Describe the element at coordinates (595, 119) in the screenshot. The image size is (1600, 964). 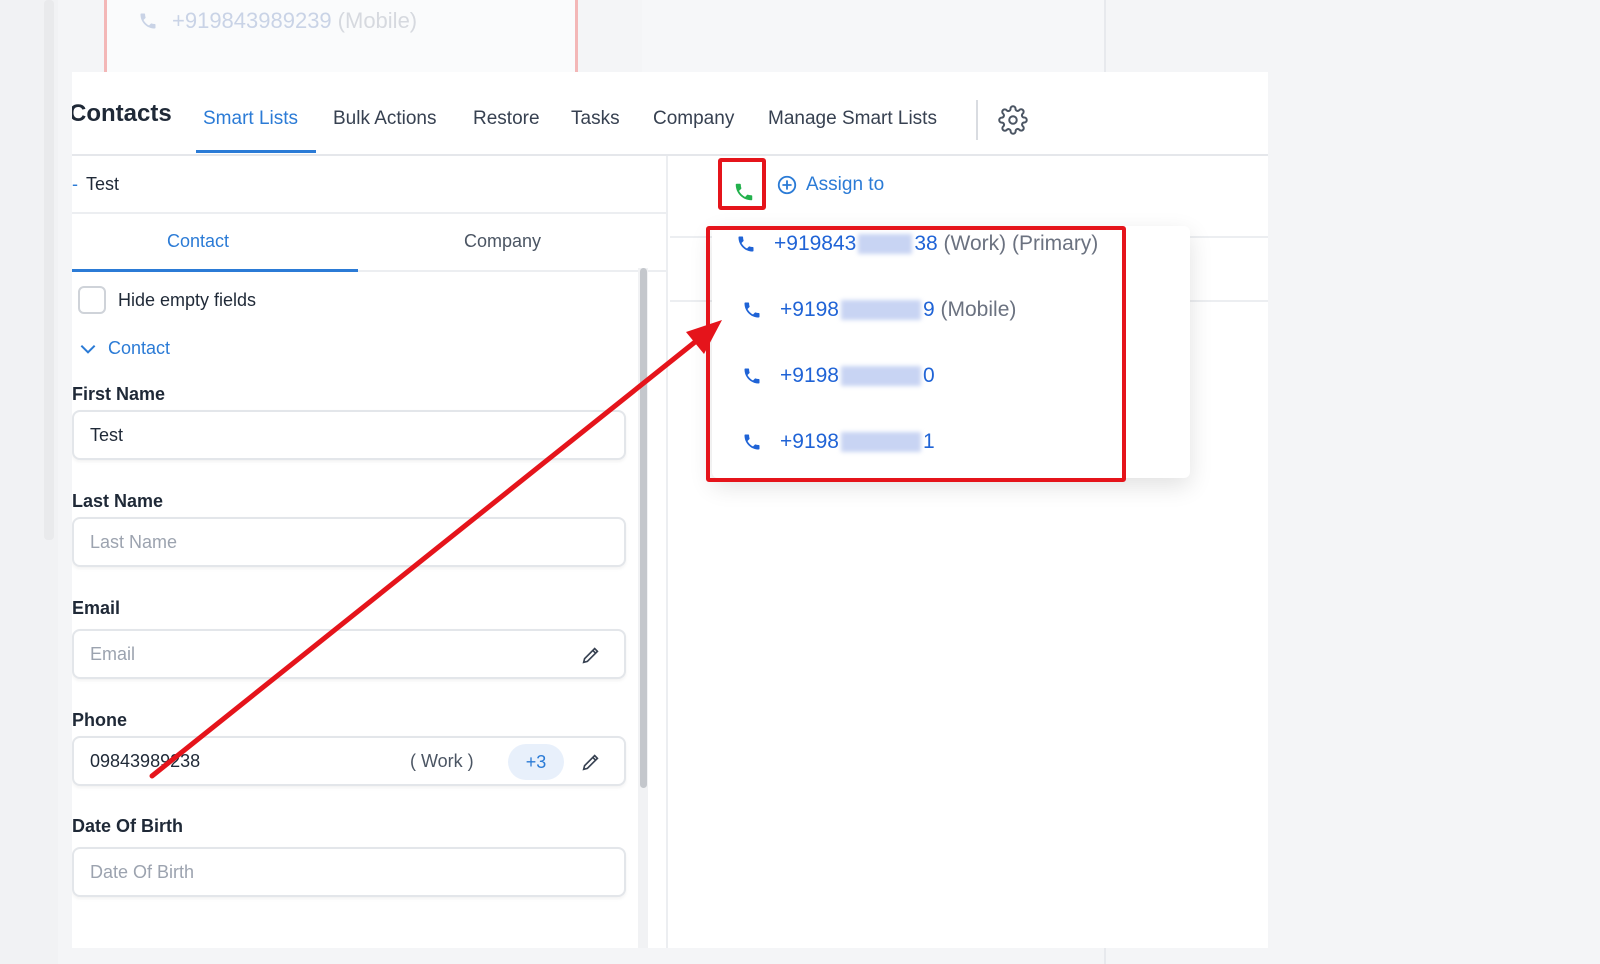
I see `tab-tasks: Tasks` at that location.